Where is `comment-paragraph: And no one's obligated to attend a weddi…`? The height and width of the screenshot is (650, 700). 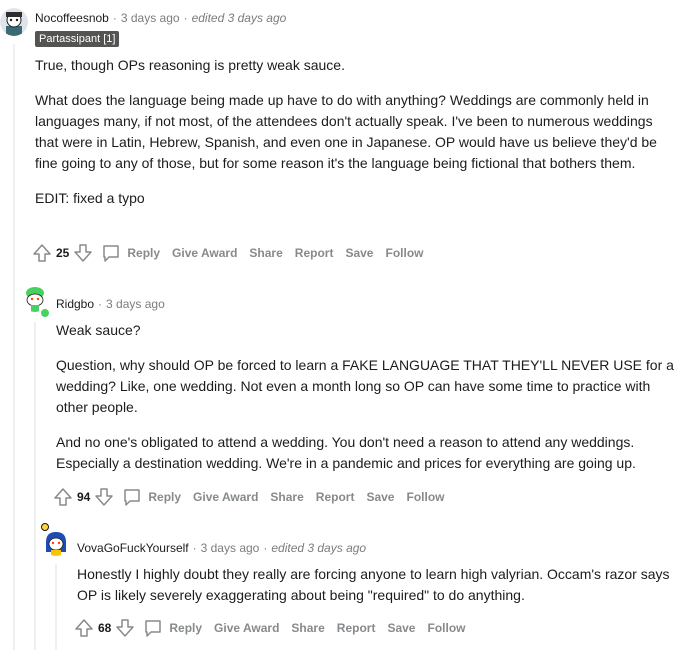 comment-paragraph: And no one's obligated to attend a weddi… is located at coordinates (346, 452).